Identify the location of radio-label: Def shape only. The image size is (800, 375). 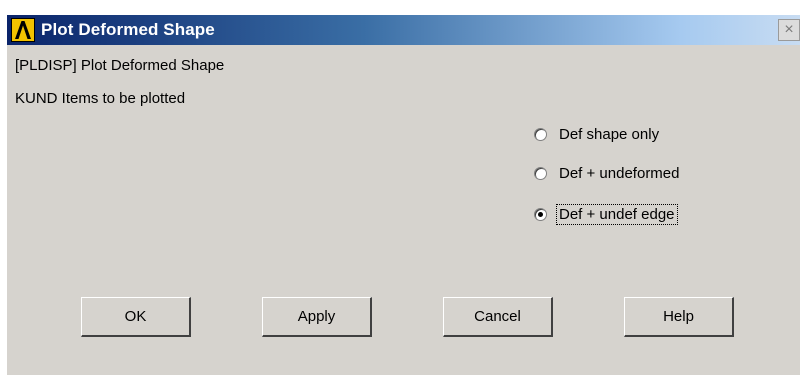
(609, 134).